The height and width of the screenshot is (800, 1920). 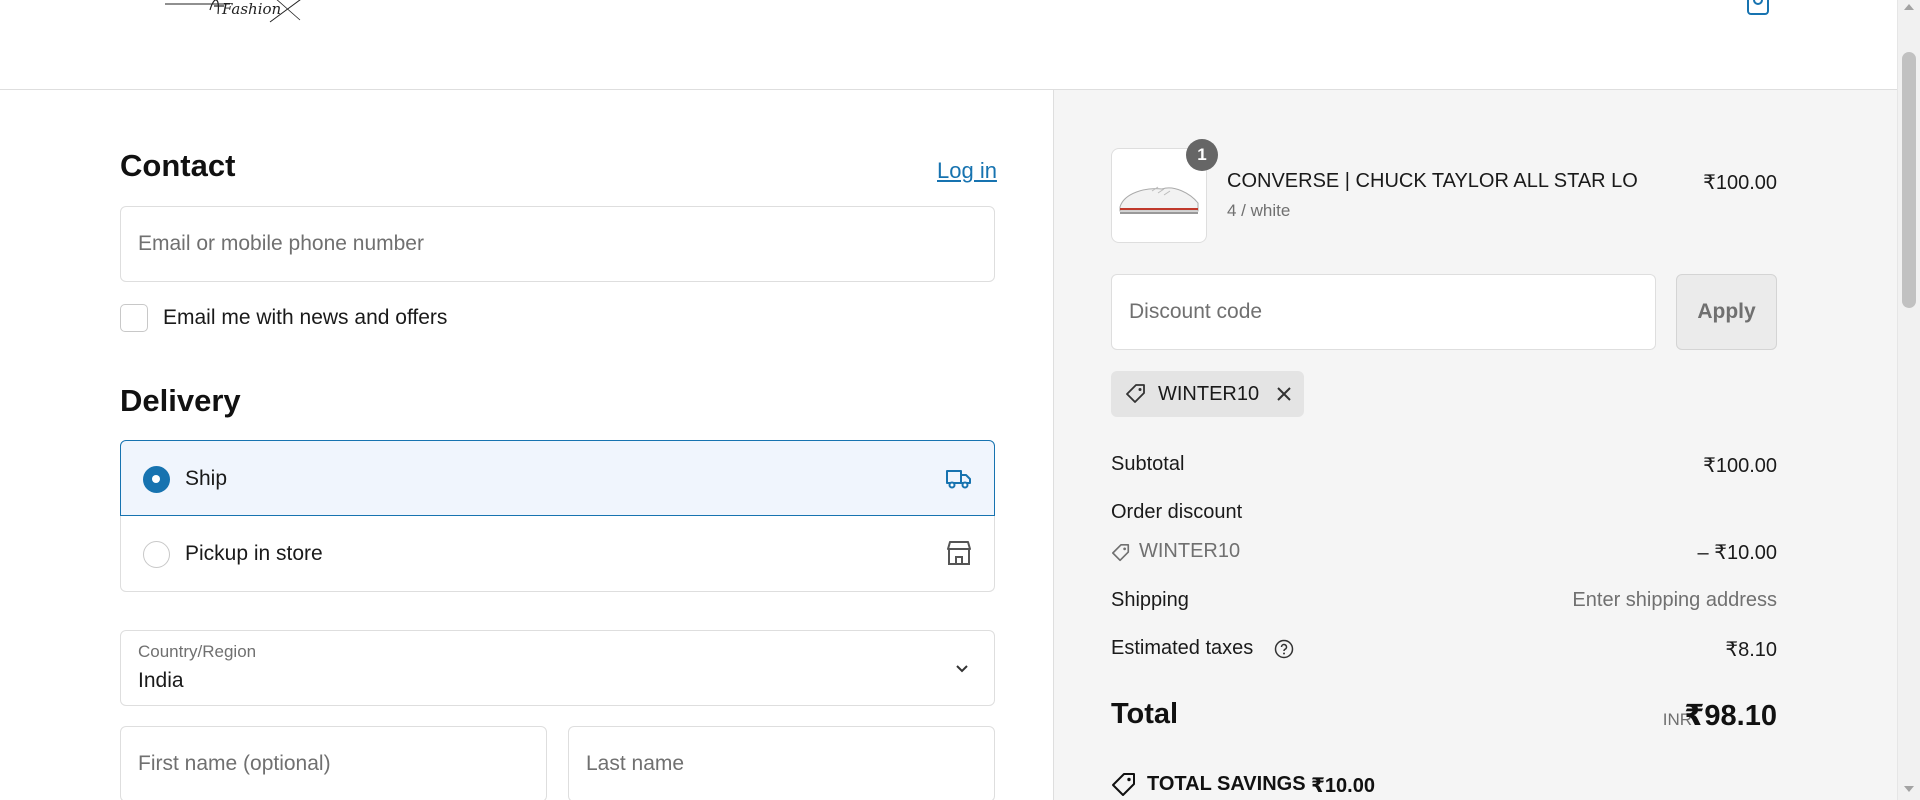 What do you see at coordinates (251, 9) in the screenshot?
I see `svg-text: Fashion` at bounding box center [251, 9].